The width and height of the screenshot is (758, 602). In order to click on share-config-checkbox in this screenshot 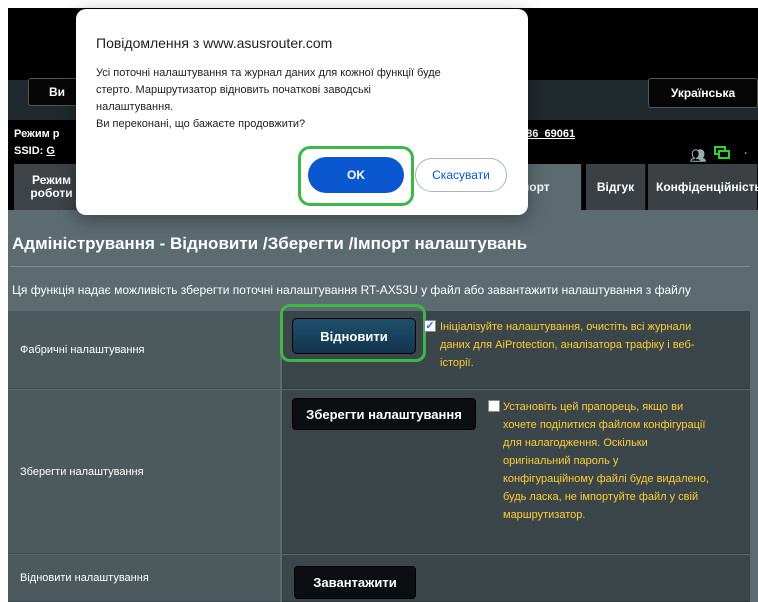, I will do `click(494, 406)`.